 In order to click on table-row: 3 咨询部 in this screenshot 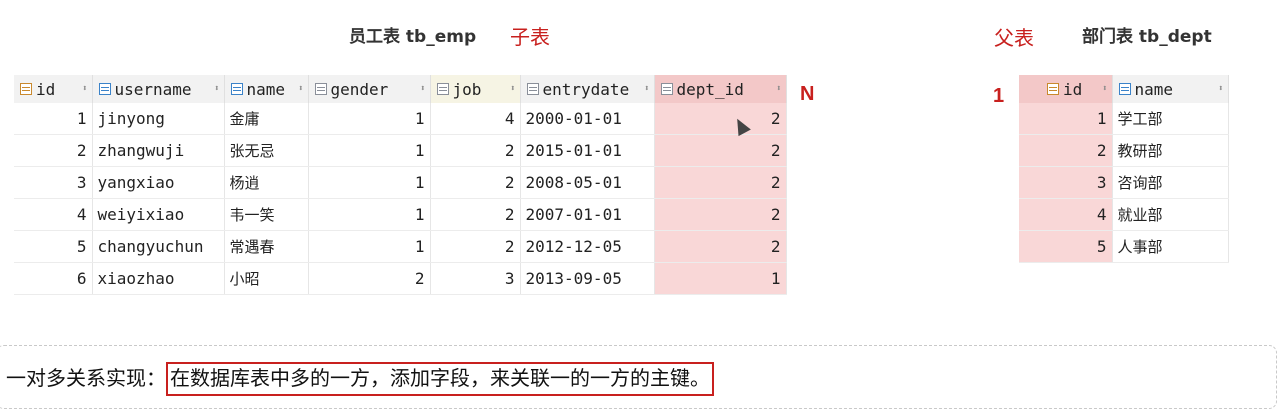, I will do `click(1124, 182)`.